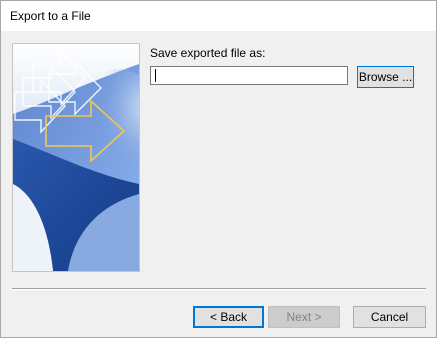  What do you see at coordinates (219, 289) in the screenshot?
I see `footer-separator` at bounding box center [219, 289].